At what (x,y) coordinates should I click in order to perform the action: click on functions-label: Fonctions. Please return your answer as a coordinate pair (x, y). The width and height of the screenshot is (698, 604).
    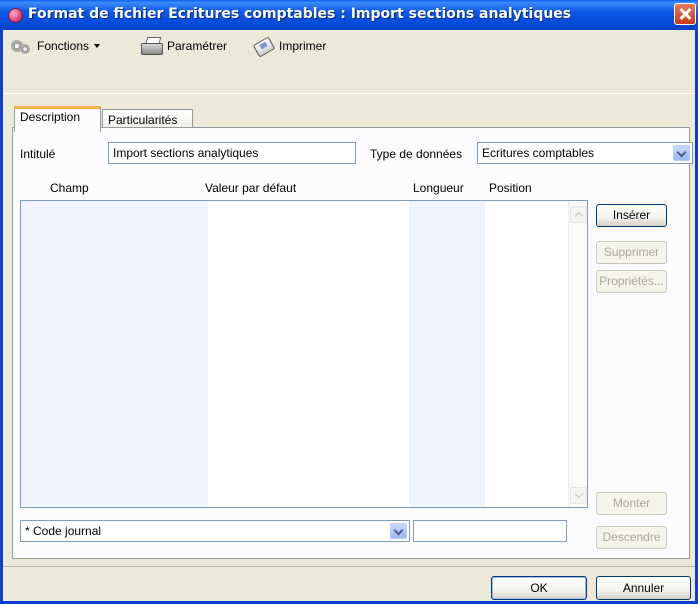
    Looking at the image, I should click on (63, 46).